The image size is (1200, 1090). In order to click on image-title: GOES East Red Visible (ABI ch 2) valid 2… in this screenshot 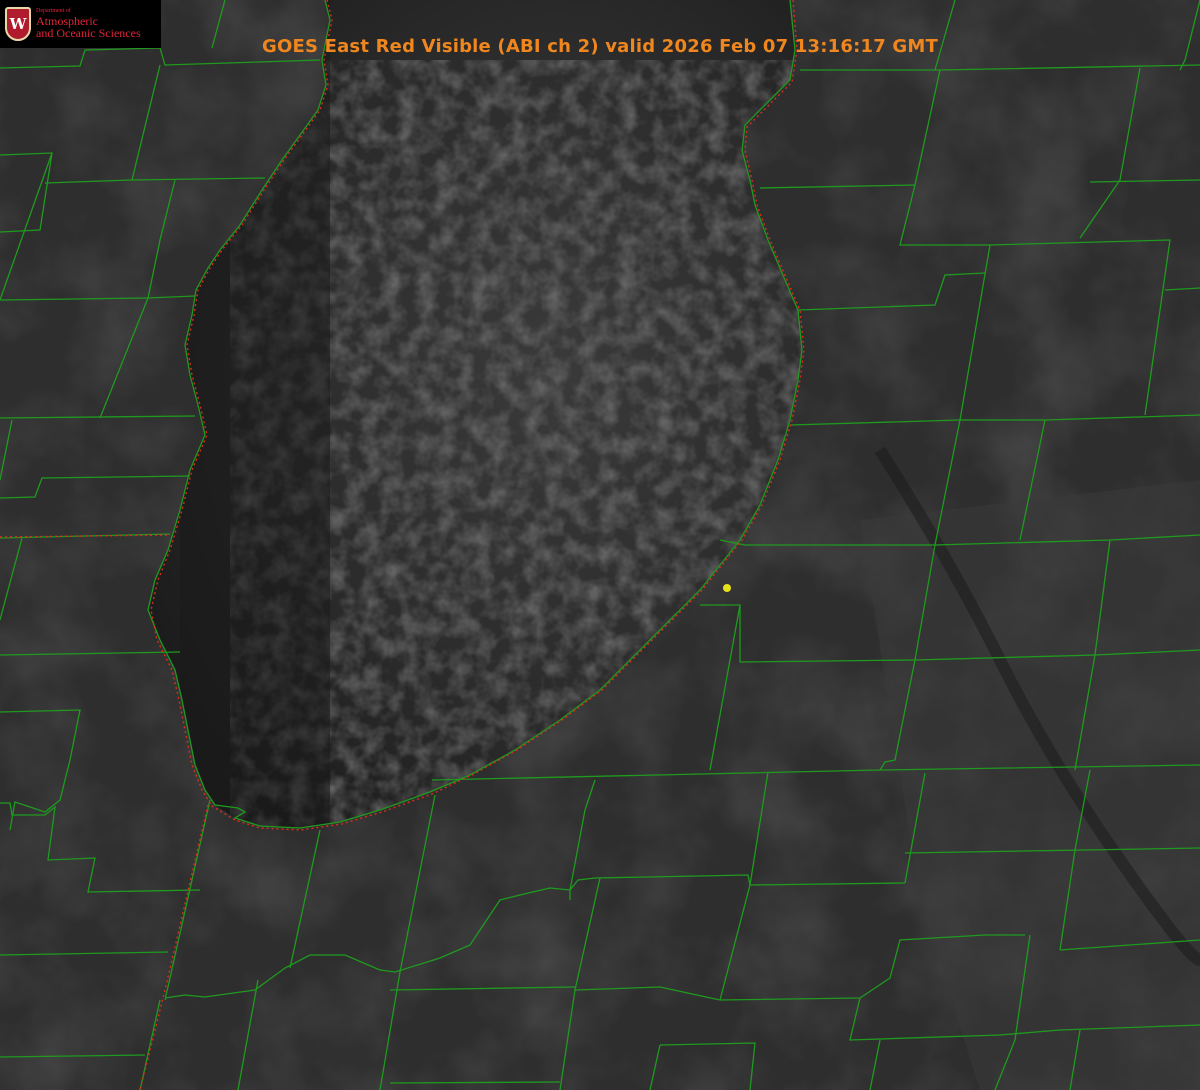, I will do `click(599, 46)`.